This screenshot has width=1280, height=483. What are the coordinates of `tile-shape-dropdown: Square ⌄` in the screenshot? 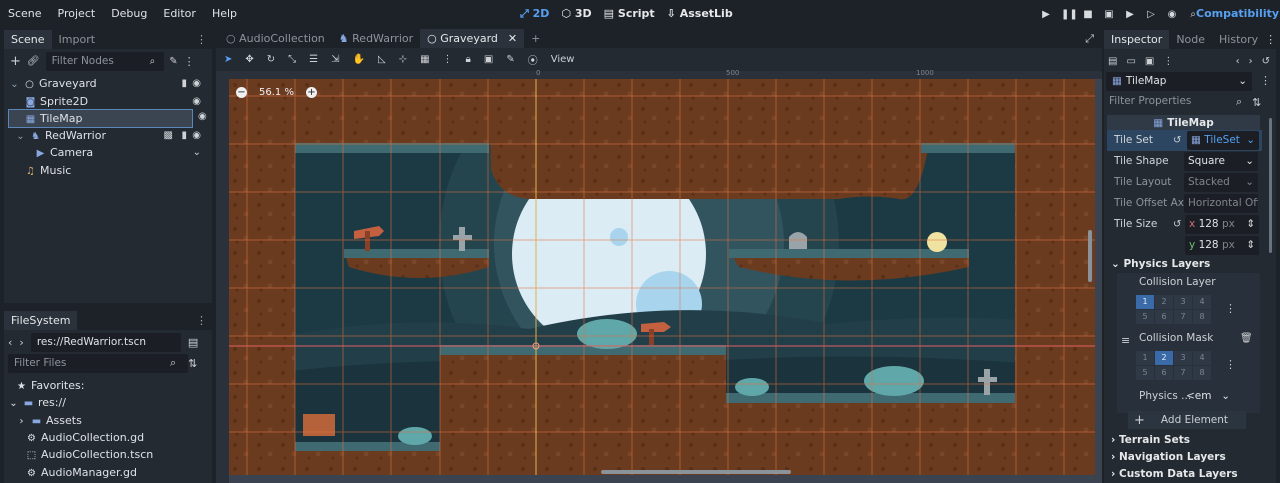 It's located at (1221, 161).